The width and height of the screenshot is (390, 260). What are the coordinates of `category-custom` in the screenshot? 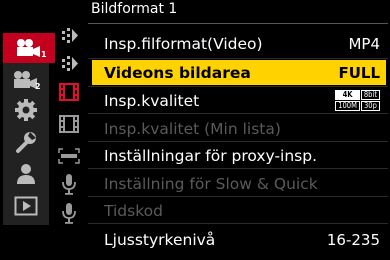 It's located at (26, 110).